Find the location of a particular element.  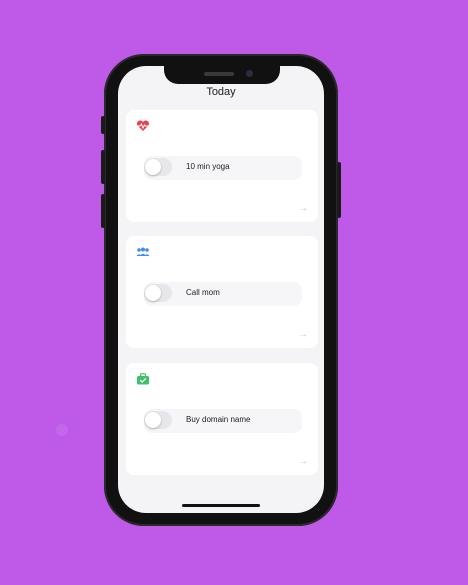

task-row: Call mom is located at coordinates (223, 294).